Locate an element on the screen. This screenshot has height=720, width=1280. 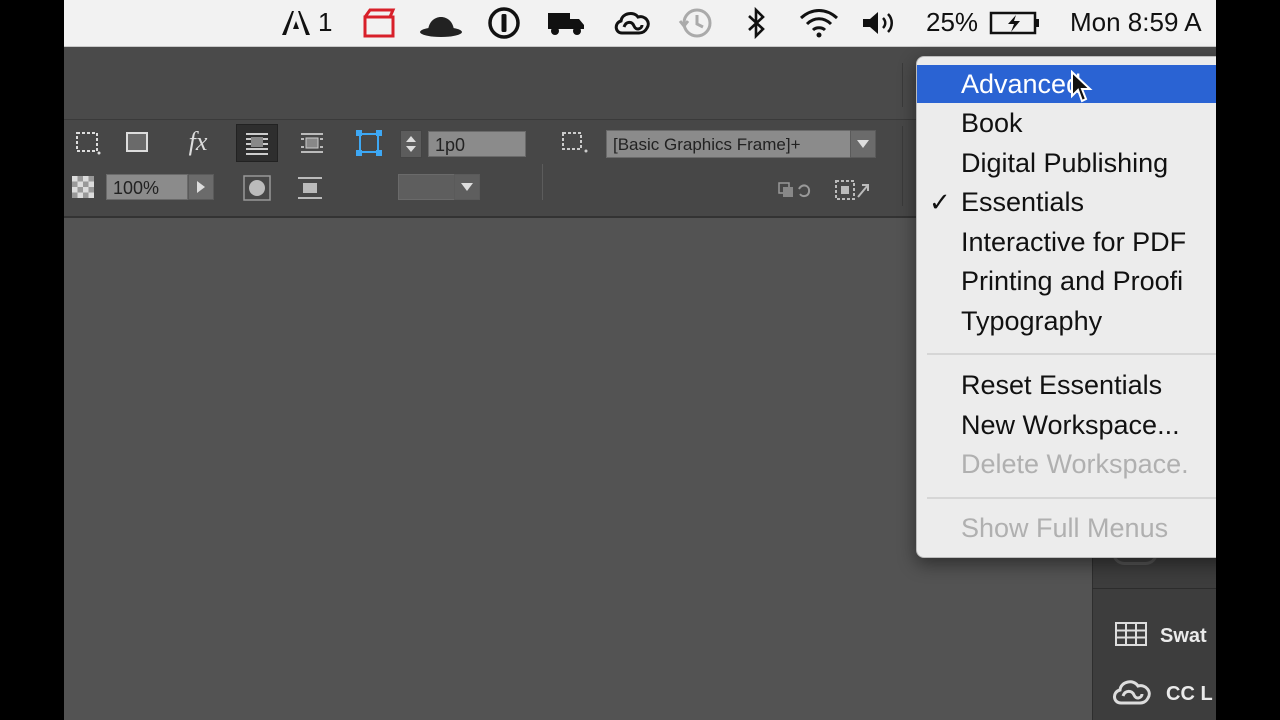
opacity-expand-button is located at coordinates (201, 187).